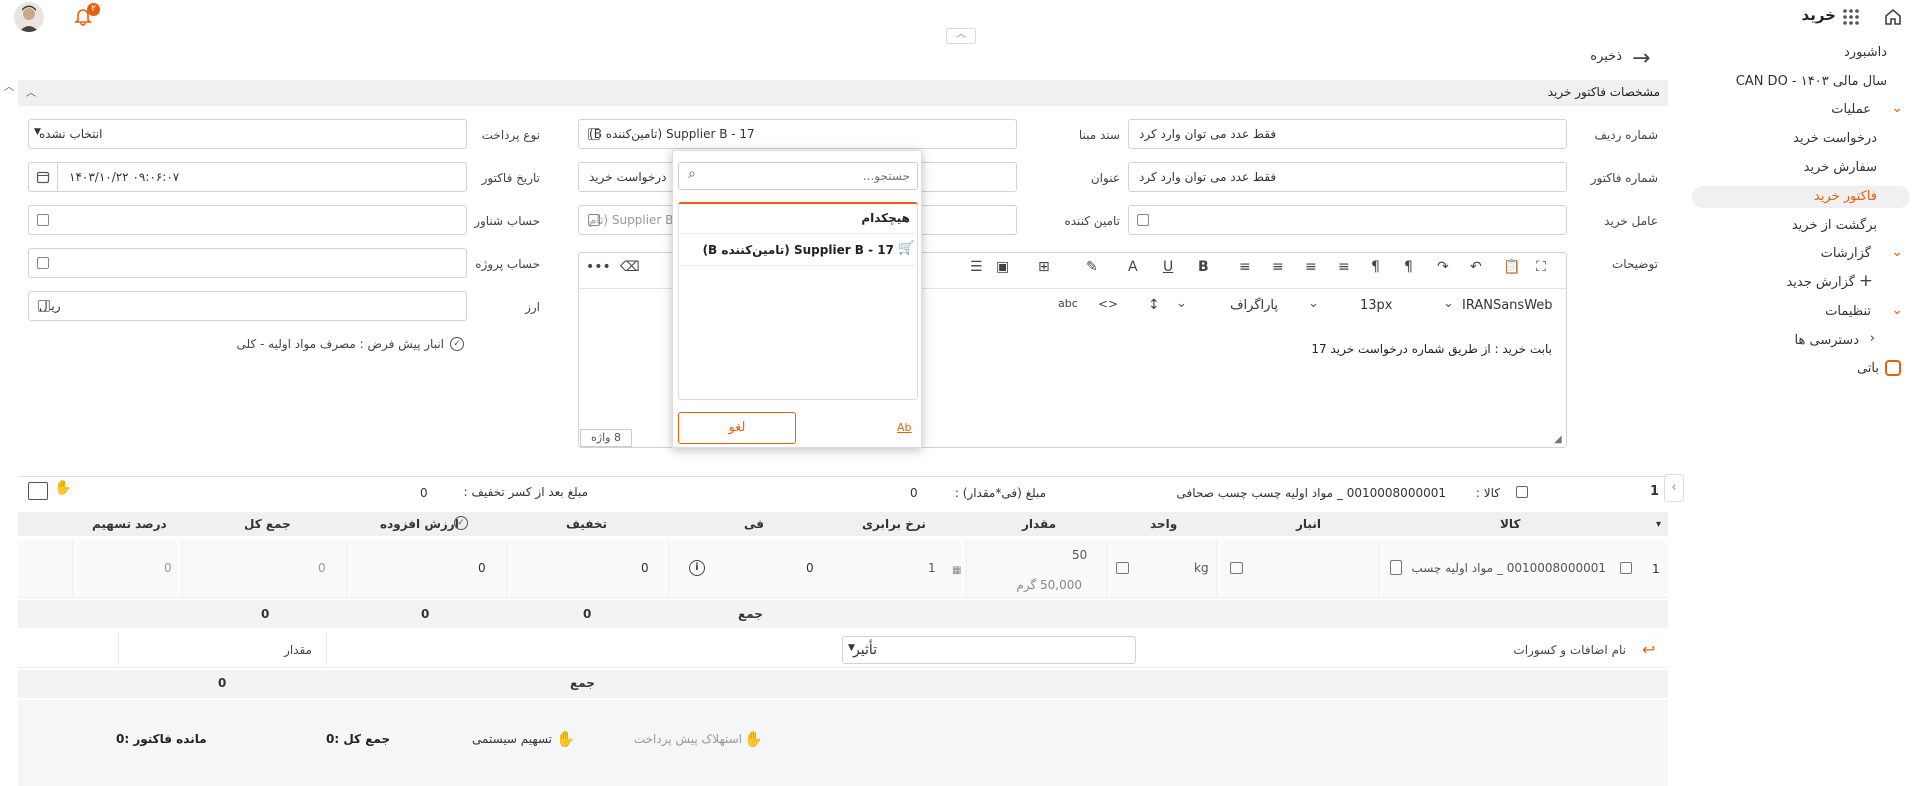  I want to click on sidebar-item-new-report: گزارش جدید, so click(1820, 282).